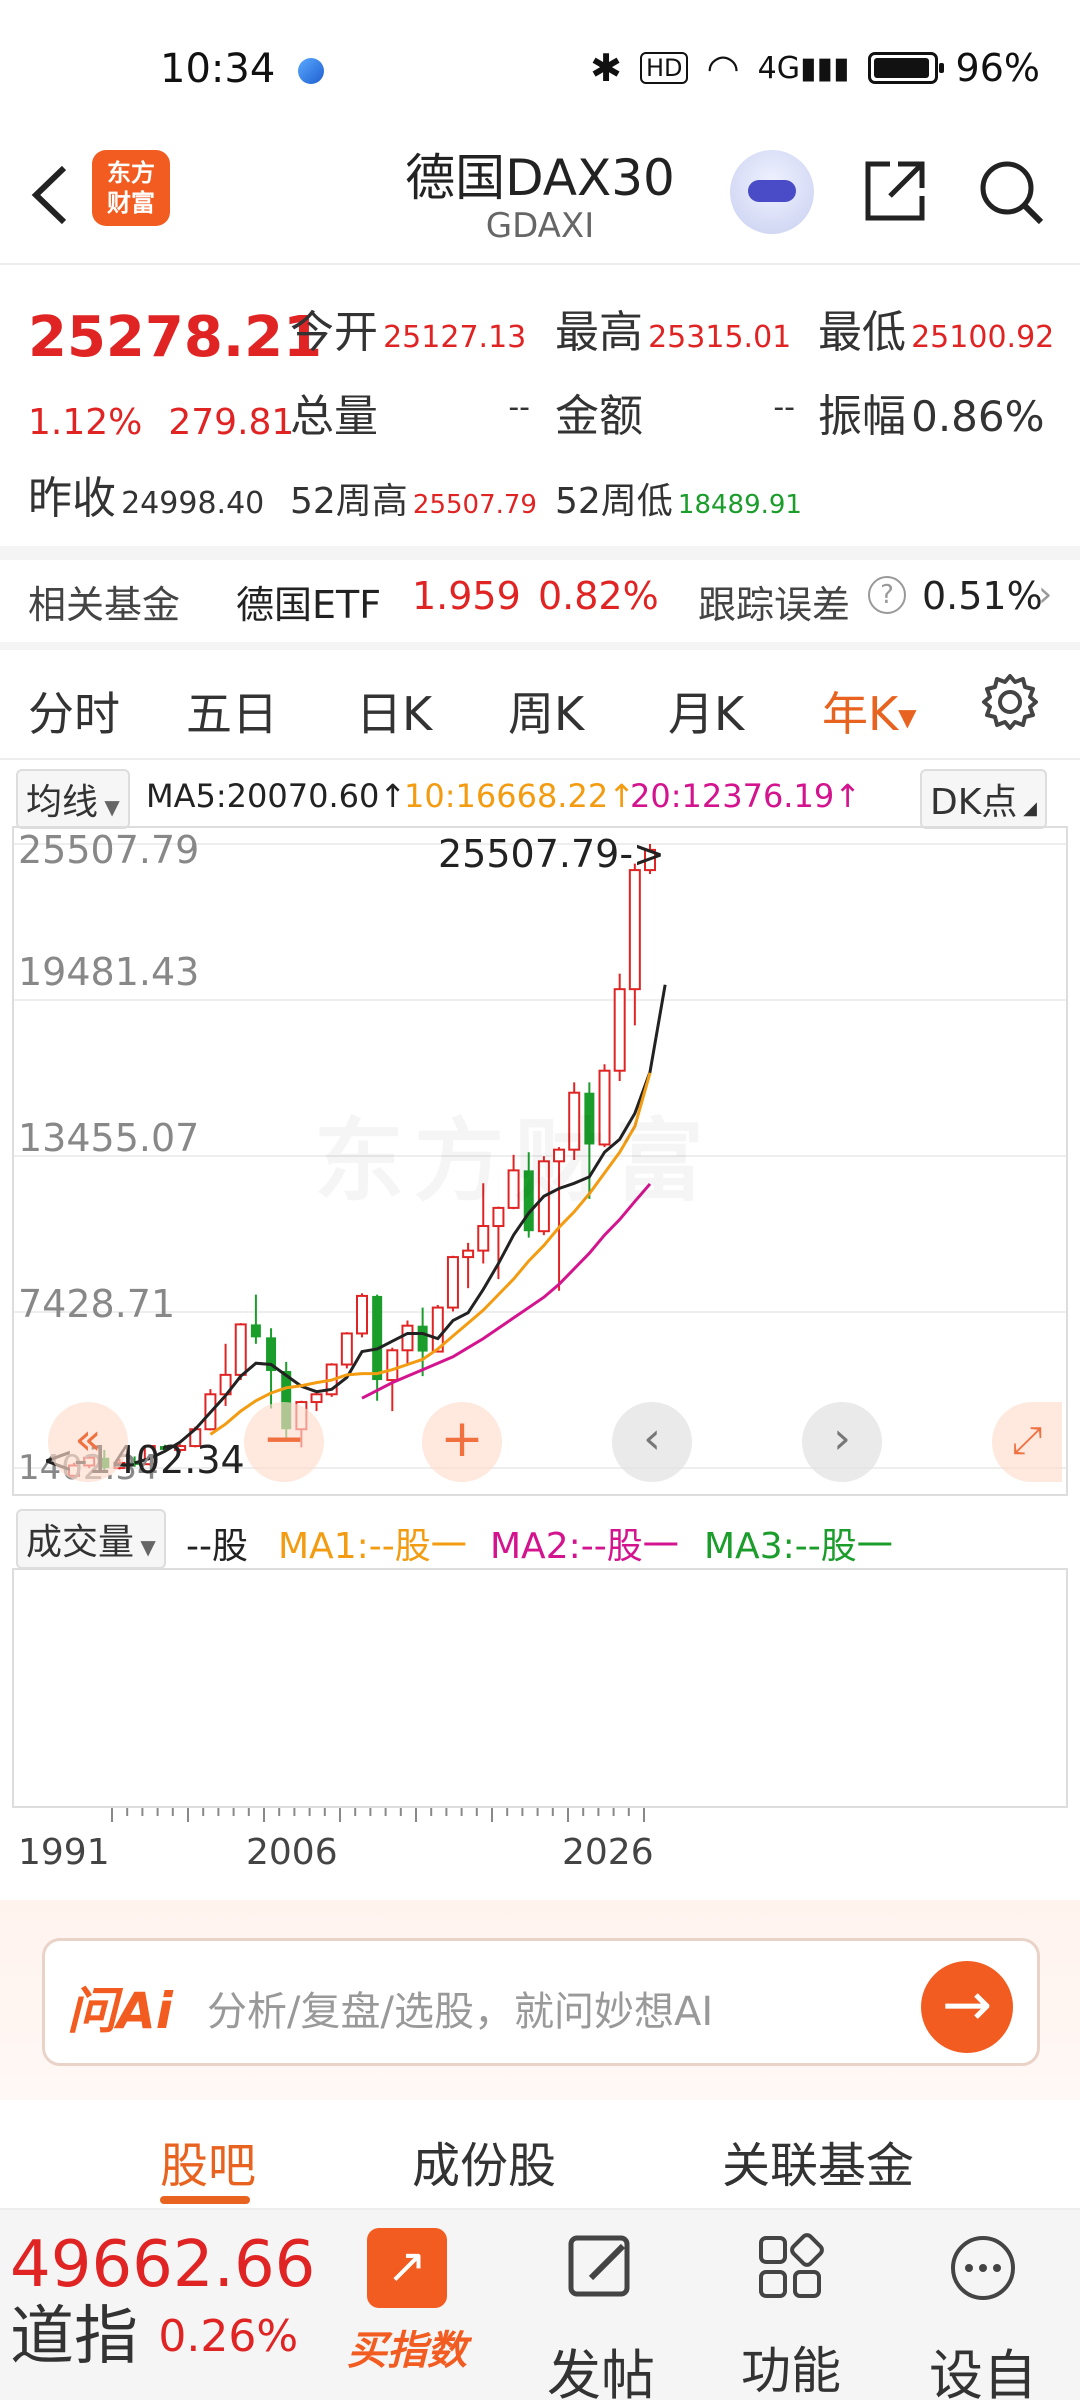 The width and height of the screenshot is (1080, 2400). I want to click on tab-month-k: 月K, so click(706, 711).